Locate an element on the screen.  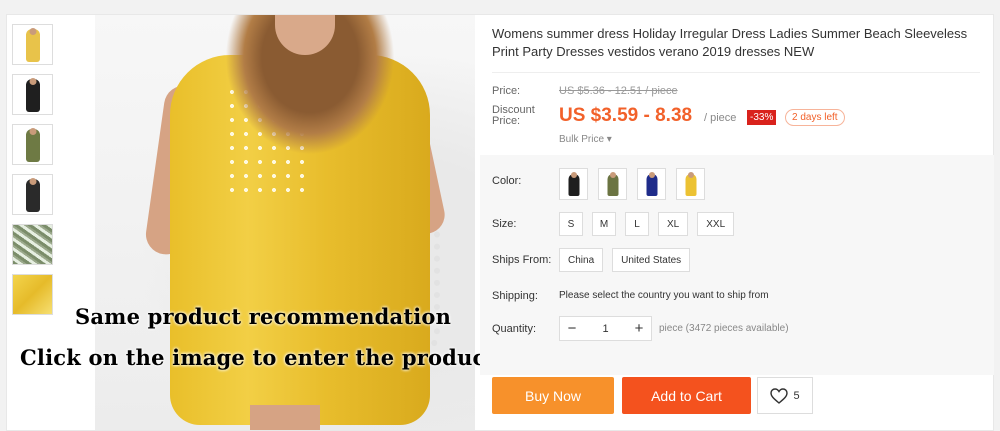
color-label: Color: is located at coordinates (507, 181).